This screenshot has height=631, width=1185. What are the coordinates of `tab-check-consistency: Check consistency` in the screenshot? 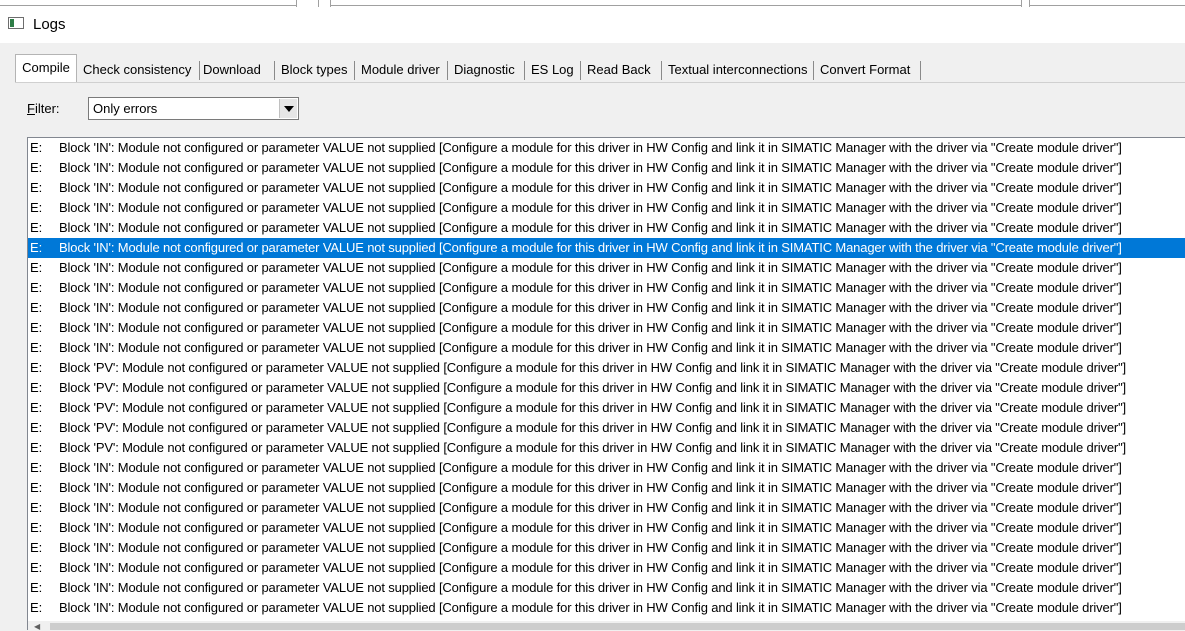 It's located at (139, 69).